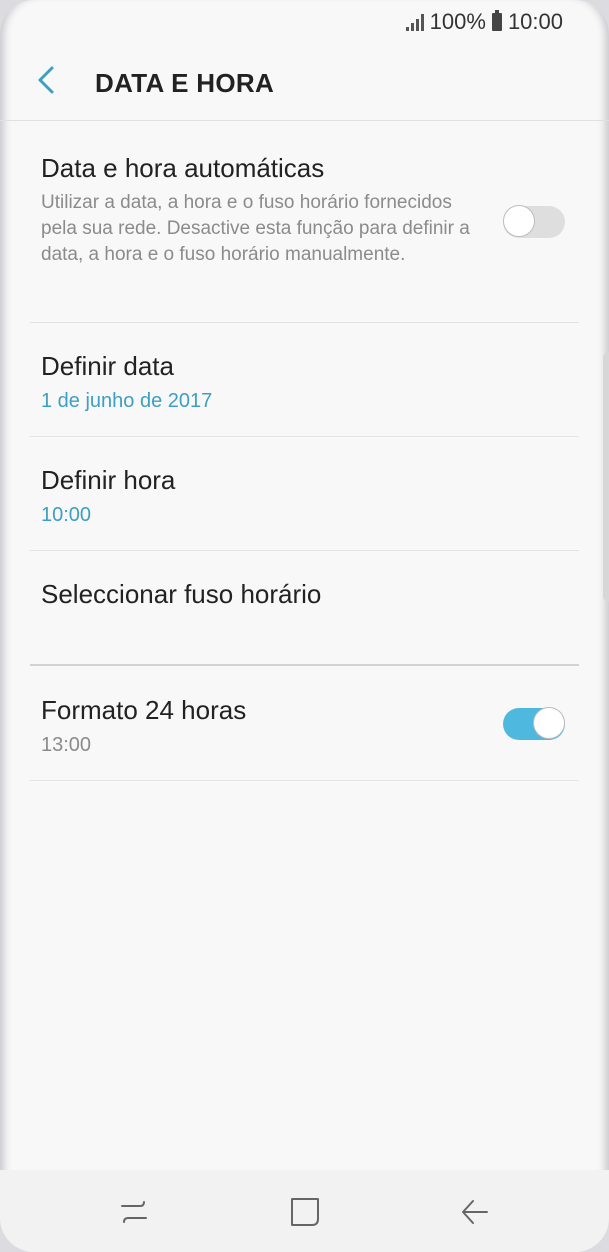 Image resolution: width=609 pixels, height=1252 pixels. Describe the element at coordinates (535, 21) in the screenshot. I see `clock: 10:00` at that location.